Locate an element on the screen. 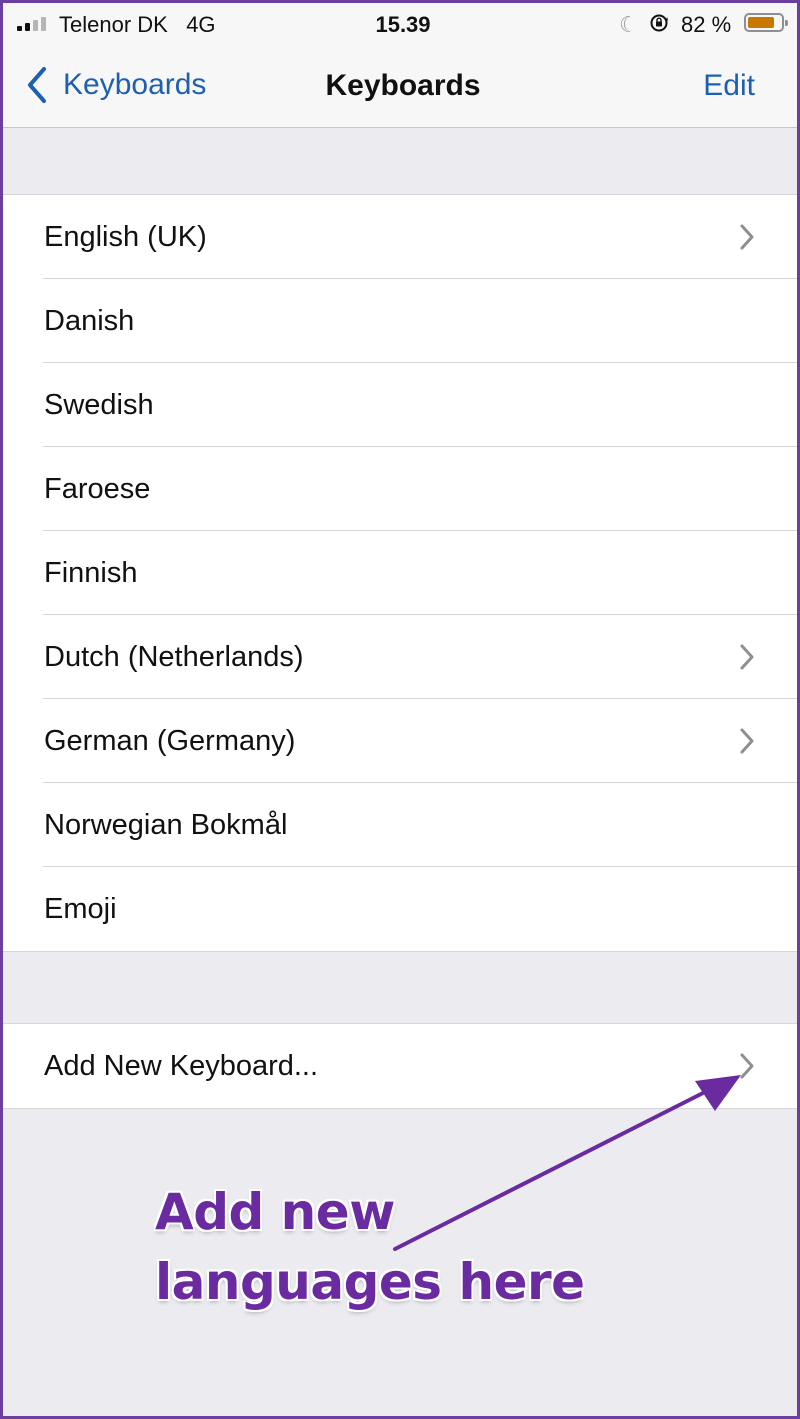  battery-icon is located at coordinates (766, 22).